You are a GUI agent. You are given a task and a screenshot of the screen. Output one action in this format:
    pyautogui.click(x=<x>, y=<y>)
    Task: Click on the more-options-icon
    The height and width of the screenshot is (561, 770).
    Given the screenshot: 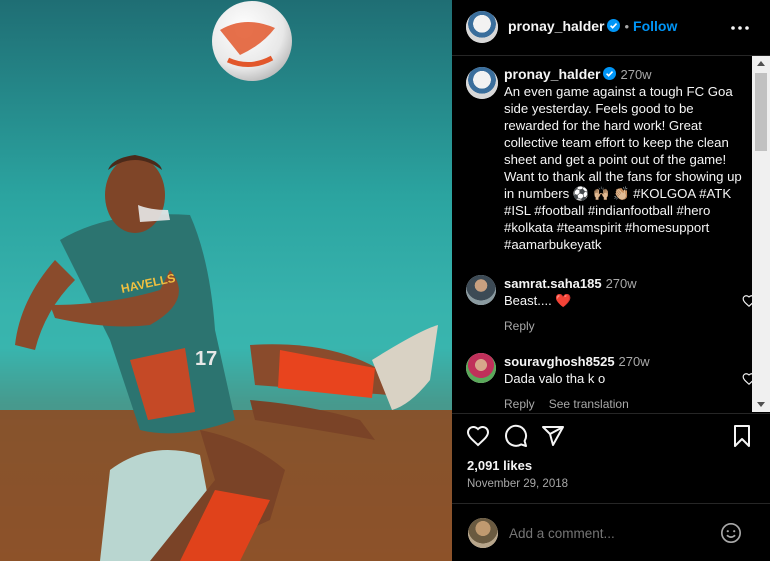 What is the action you would take?
    pyautogui.click(x=740, y=28)
    